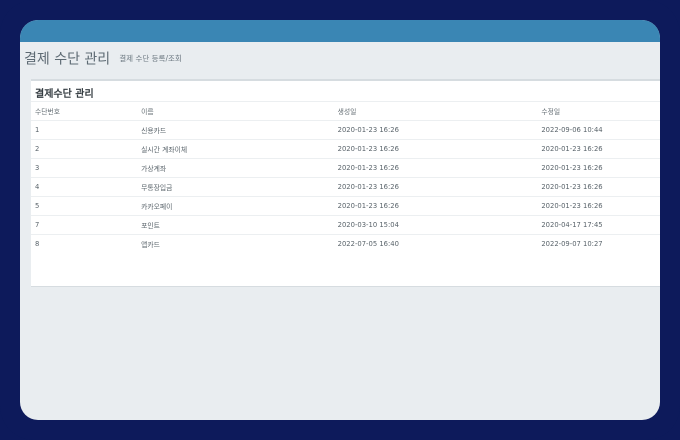 This screenshot has width=680, height=440. Describe the element at coordinates (435, 111) in the screenshot. I see `column-header-created: 생성일` at that location.